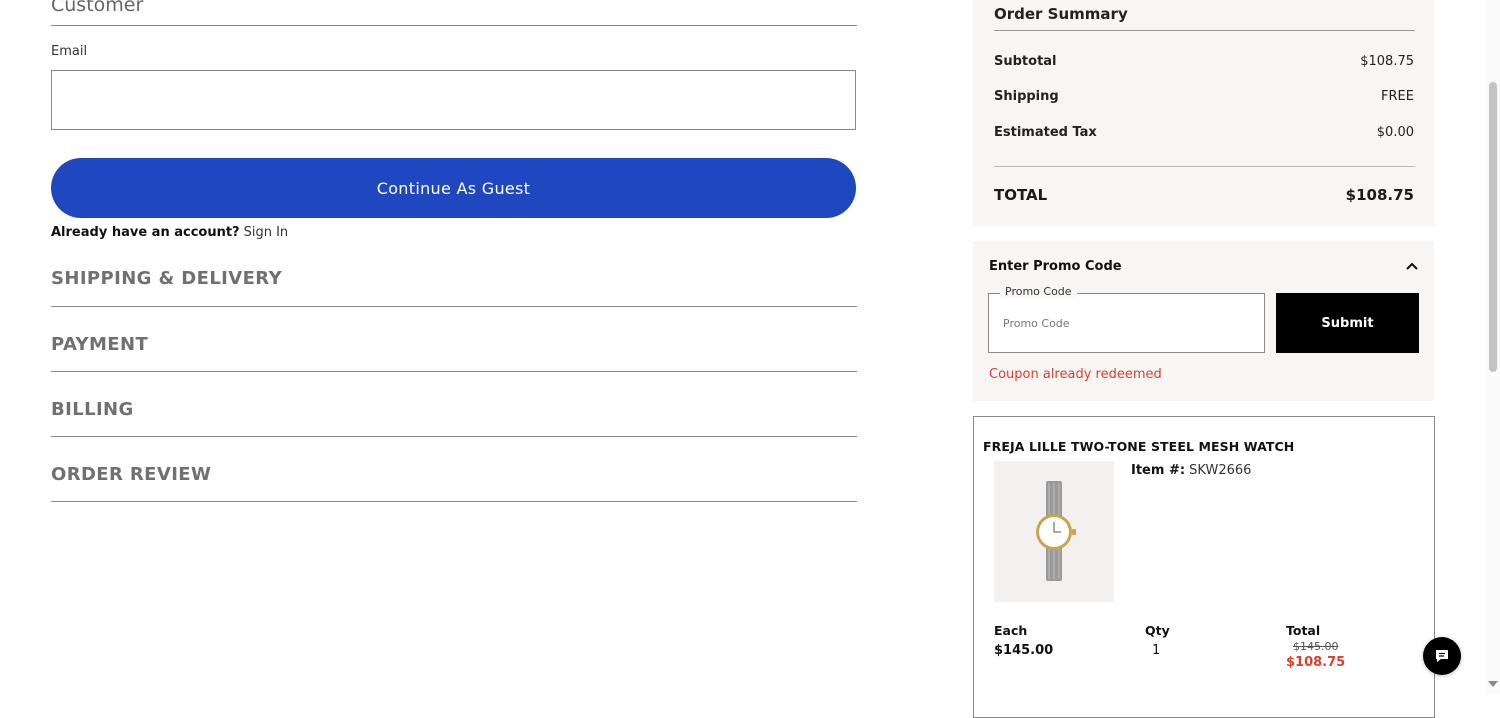 Image resolution: width=1500 pixels, height=718 pixels. Describe the element at coordinates (1026, 96) in the screenshot. I see `shipping-label: Shipping` at that location.